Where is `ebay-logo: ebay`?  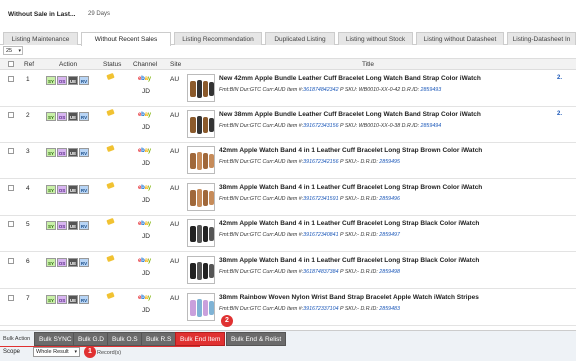
ebay-logo: ebay is located at coordinates (144, 79).